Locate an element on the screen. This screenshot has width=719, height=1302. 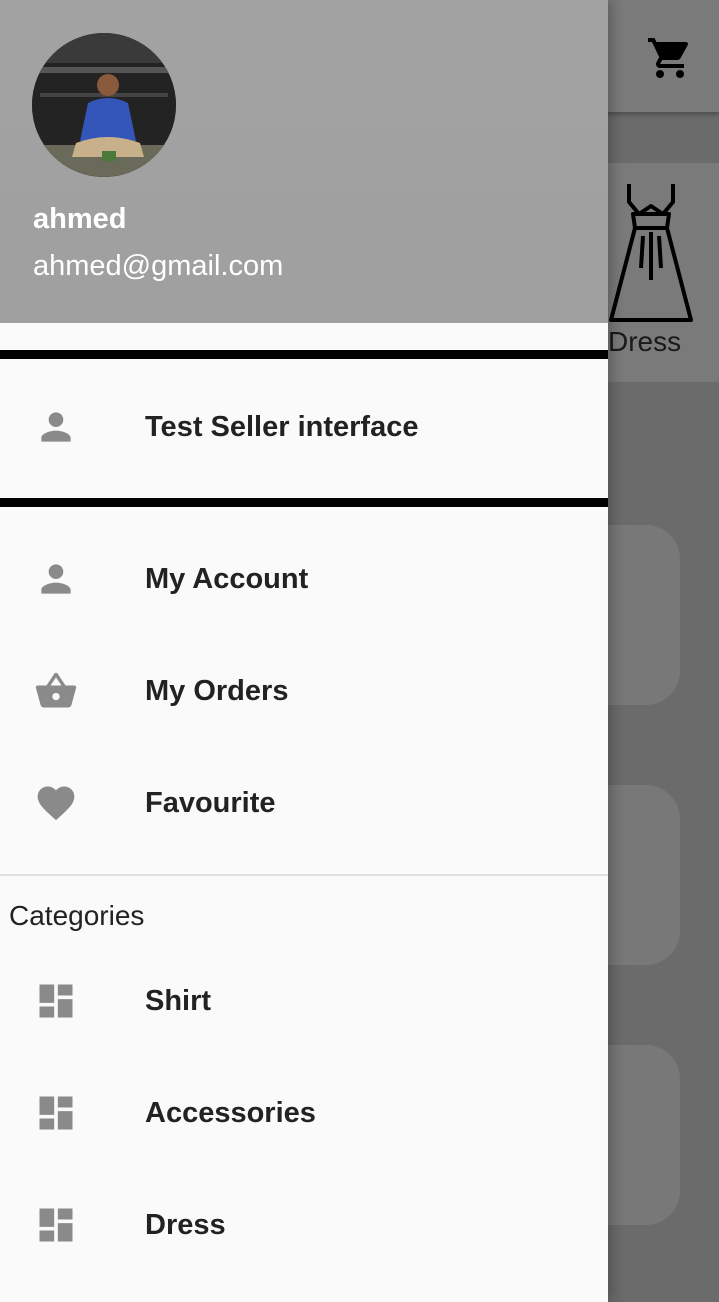
category-item-accessories: Accessories is located at coordinates (304, 1113).